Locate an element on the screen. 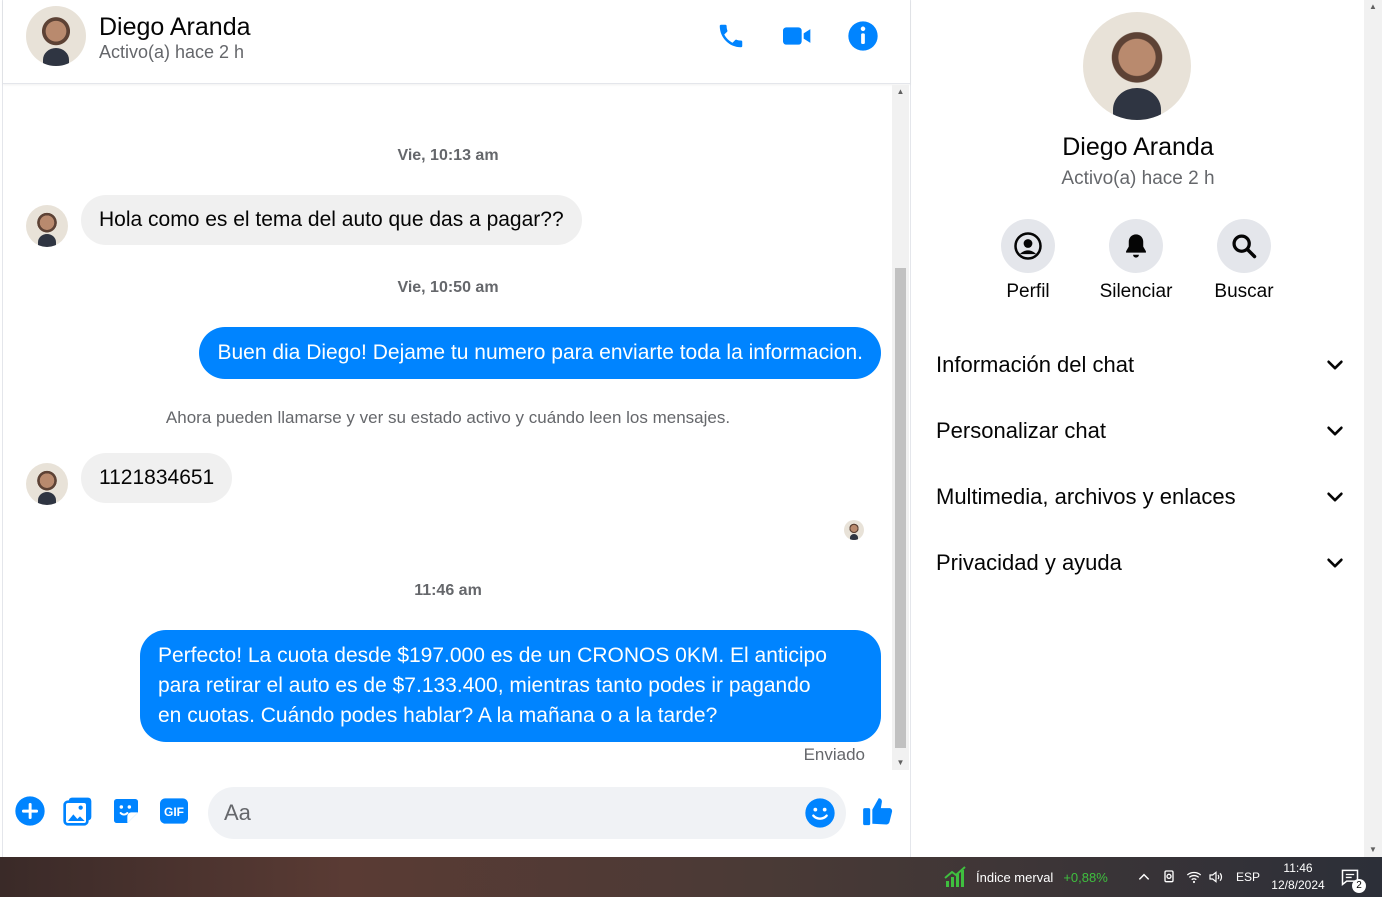 Image resolution: width=1382 pixels, height=897 pixels. stock-name: Índice merval is located at coordinates (1015, 877).